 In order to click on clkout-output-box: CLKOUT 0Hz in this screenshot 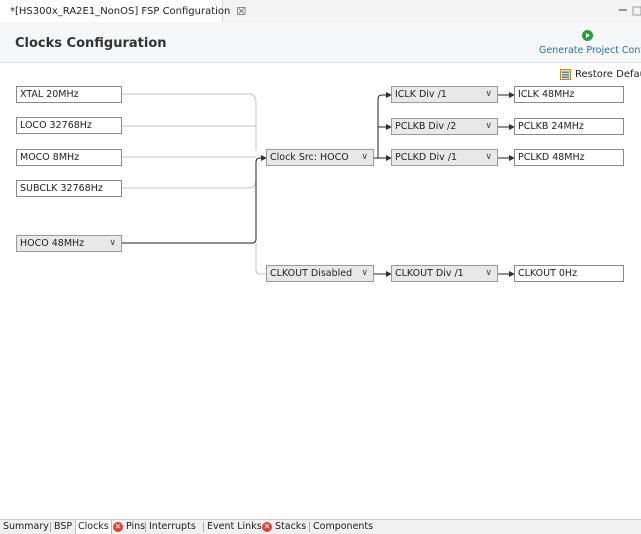, I will do `click(569, 273)`.